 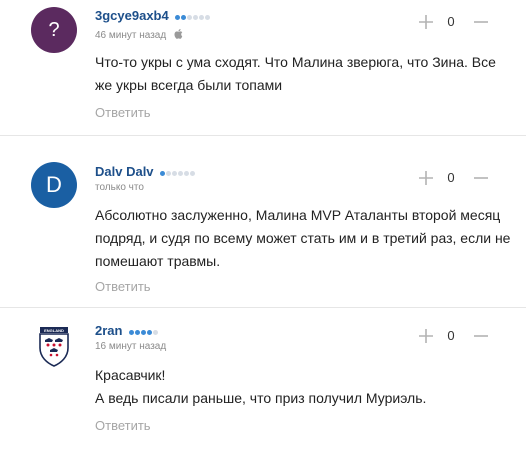 I want to click on author-name: 3gcye9axb4, so click(x=153, y=16).